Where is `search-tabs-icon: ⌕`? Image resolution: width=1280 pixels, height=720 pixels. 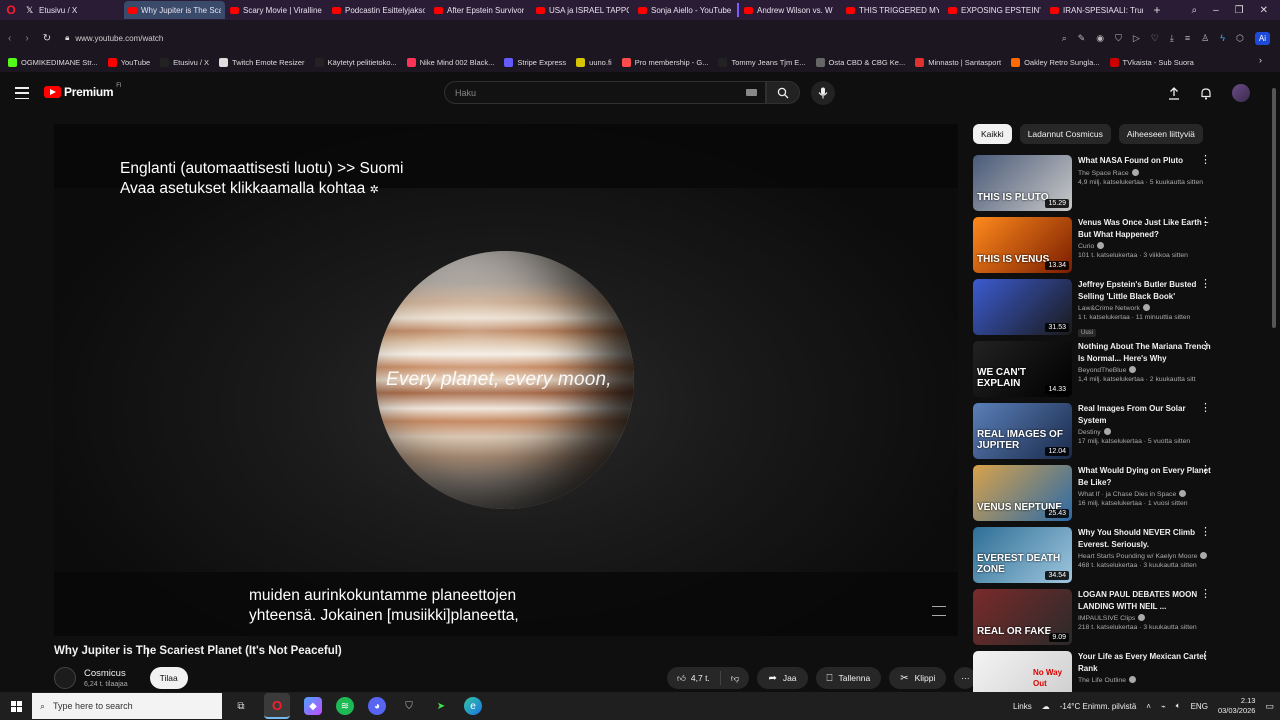
search-tabs-icon: ⌕ is located at coordinates (1194, 10).